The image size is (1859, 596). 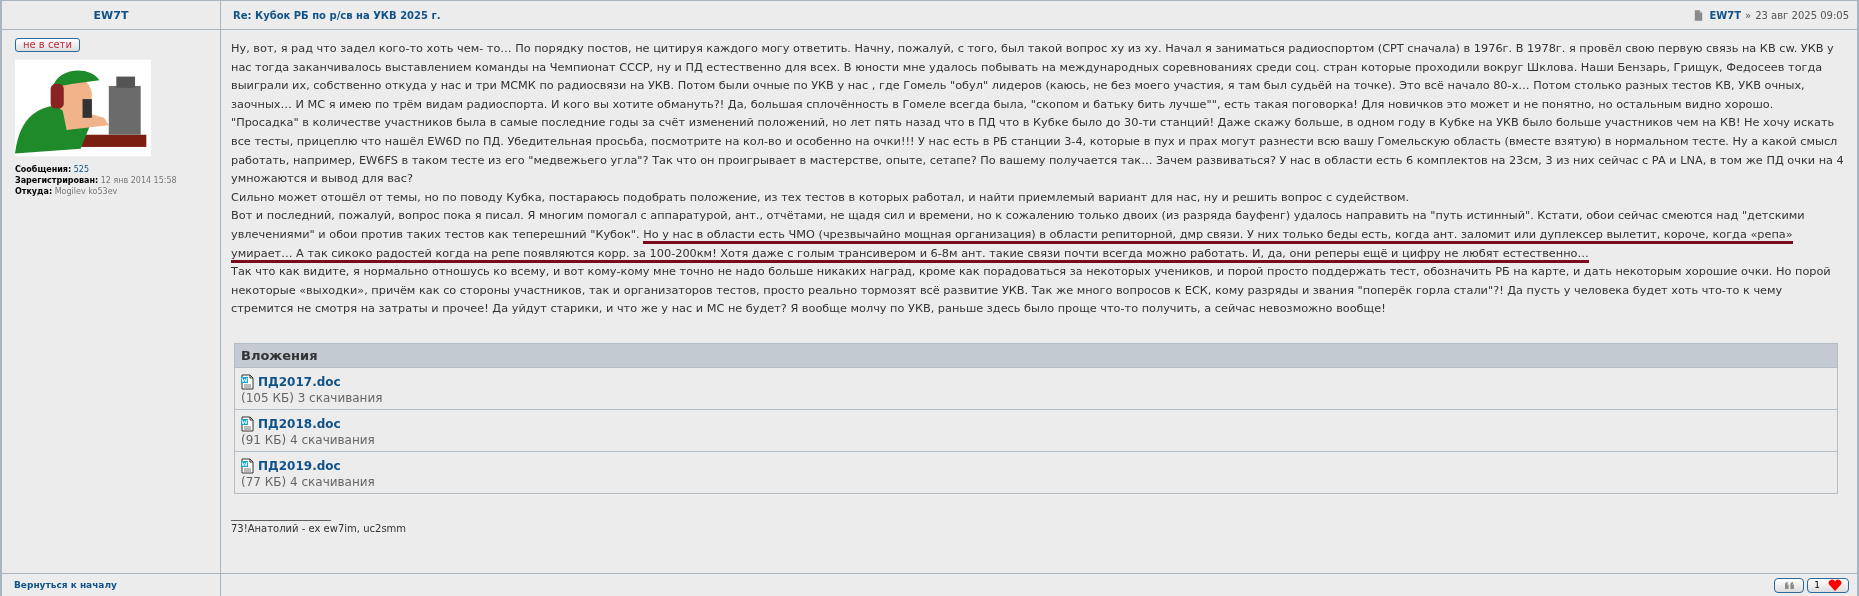 What do you see at coordinates (319, 528) in the screenshot?
I see `signature: 73!Анатолий - ex ew7im, uc2smm` at bounding box center [319, 528].